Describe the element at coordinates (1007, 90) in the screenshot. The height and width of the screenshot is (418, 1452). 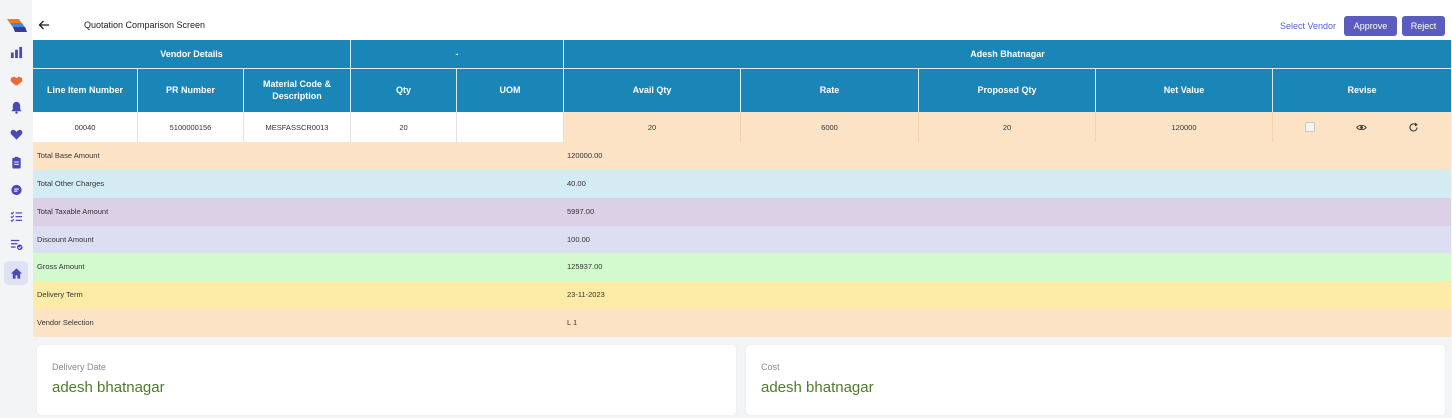
I see `col-proposed-qty: Proposed Qty` at that location.